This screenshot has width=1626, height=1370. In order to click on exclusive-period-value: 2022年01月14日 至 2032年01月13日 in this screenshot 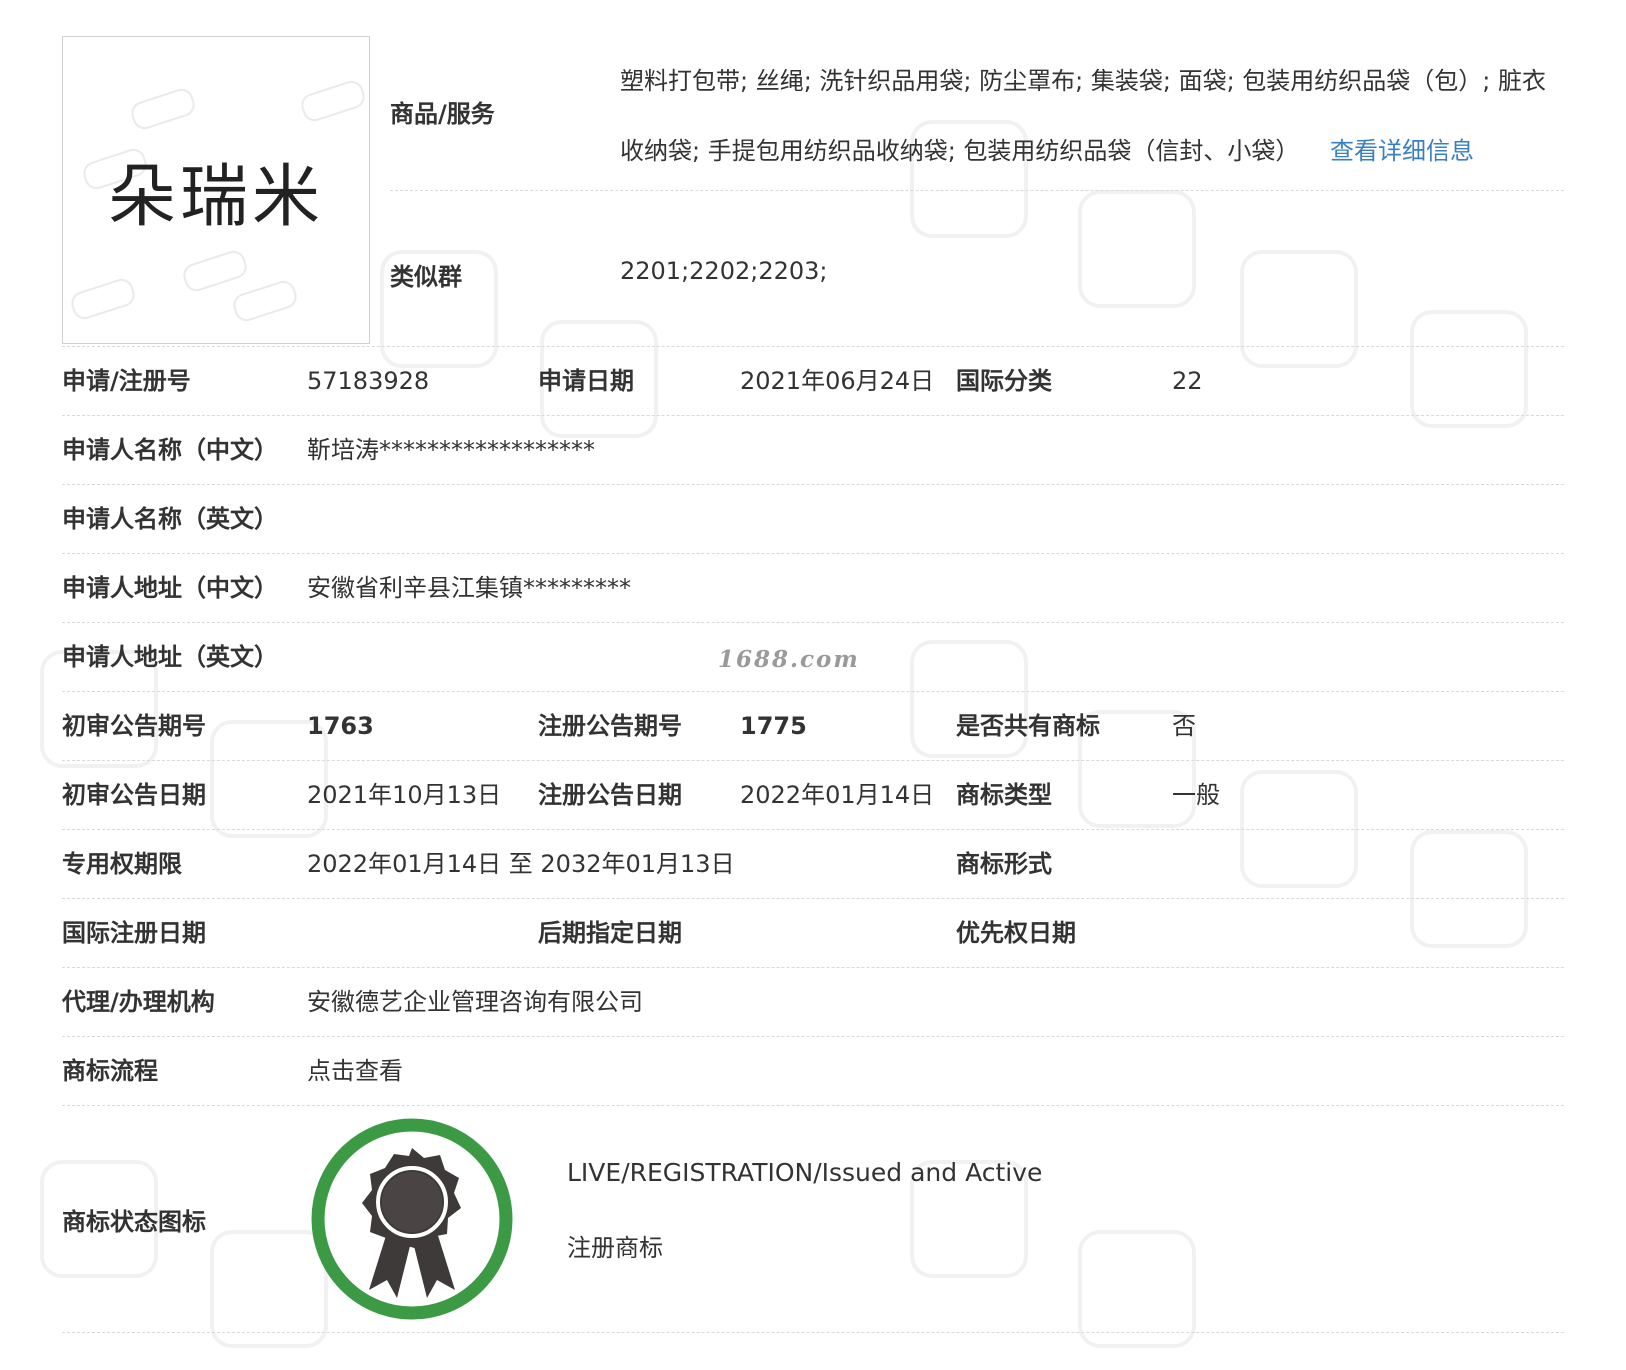, I will do `click(521, 864)`.